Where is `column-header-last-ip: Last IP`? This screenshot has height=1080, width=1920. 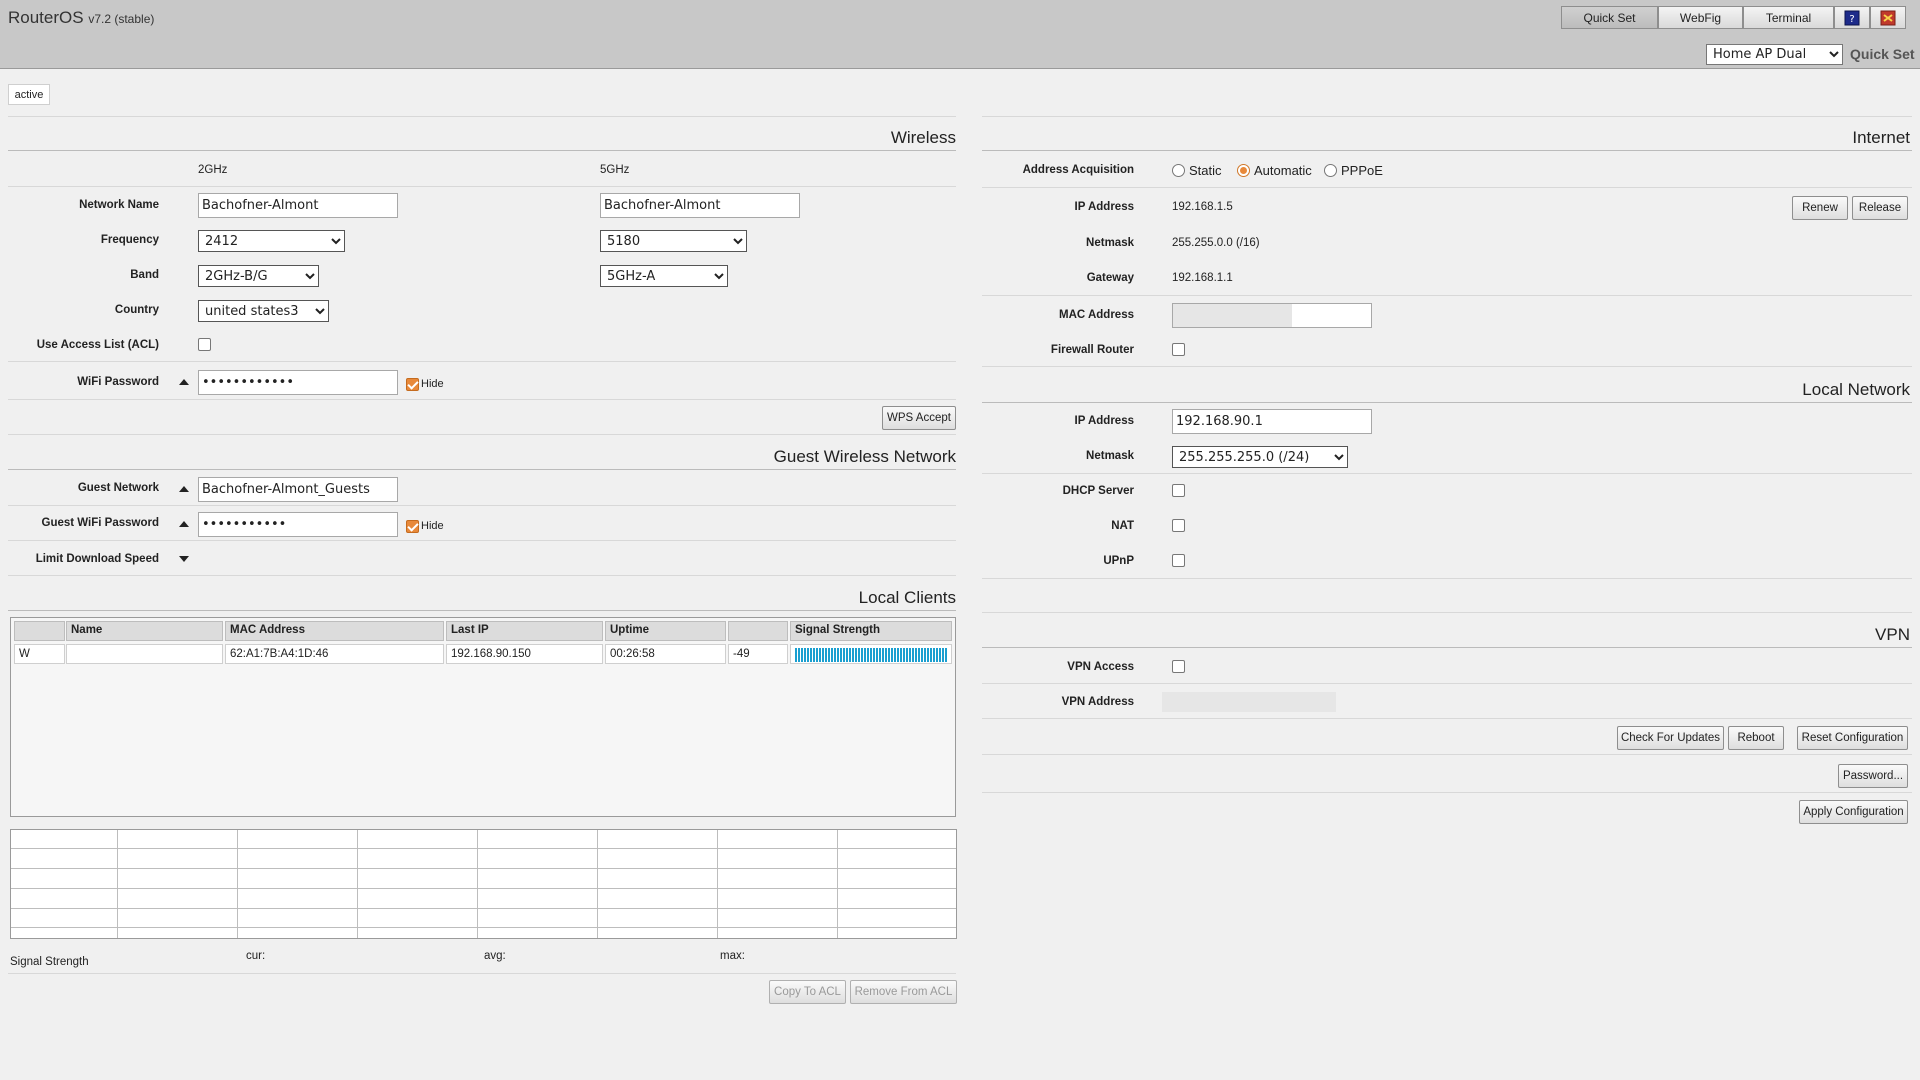 column-header-last-ip: Last IP is located at coordinates (524, 631).